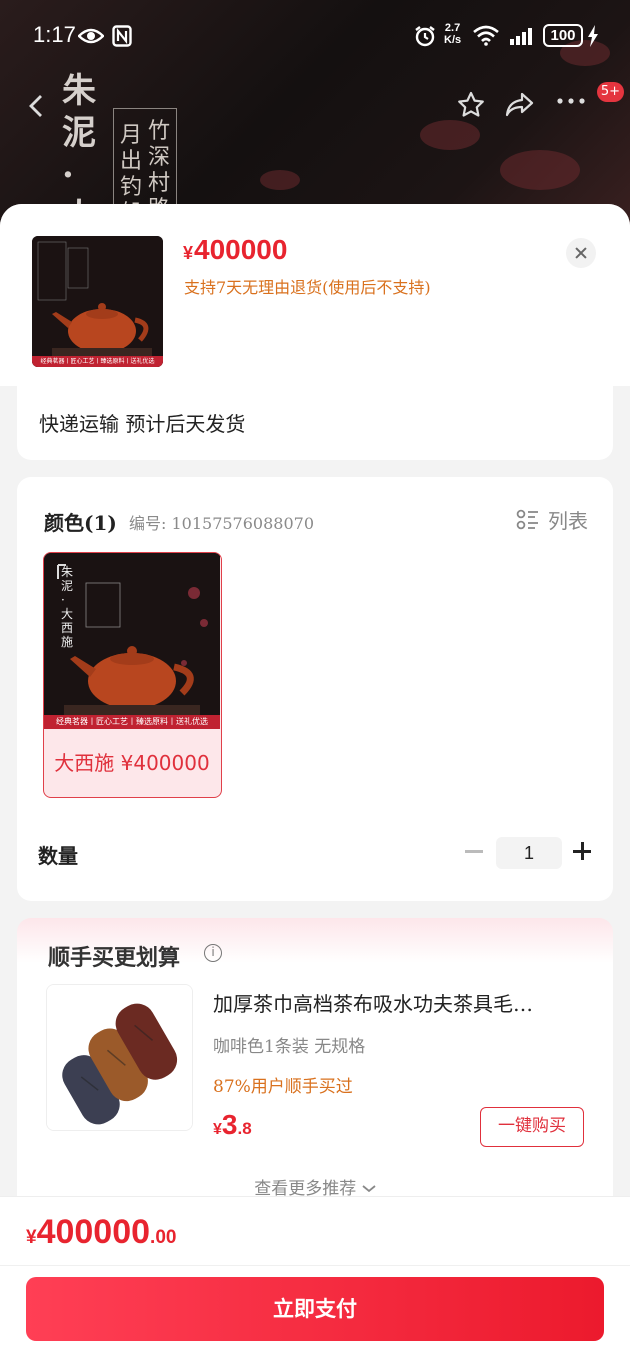 The width and height of the screenshot is (630, 1360). I want to click on upsell-spec: 咖啡色1条装 无规格, so click(289, 1047).